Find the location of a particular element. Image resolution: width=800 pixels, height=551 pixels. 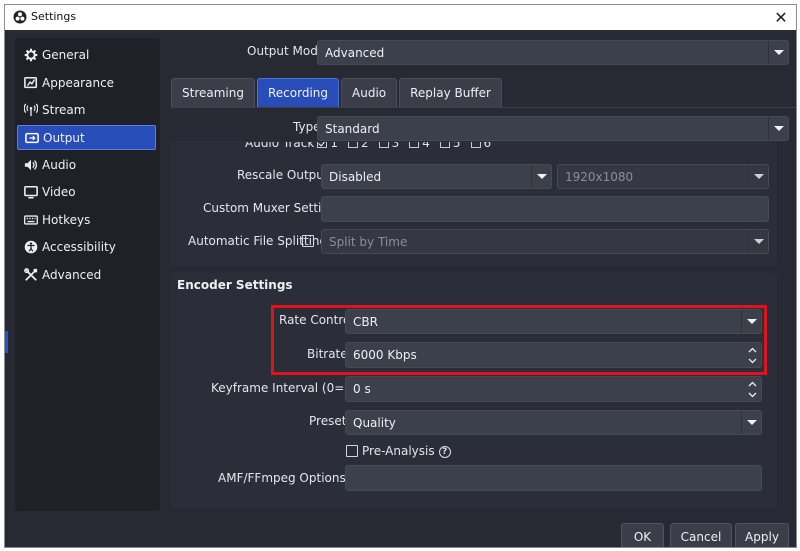

accessibility-icon is located at coordinates (30, 246).